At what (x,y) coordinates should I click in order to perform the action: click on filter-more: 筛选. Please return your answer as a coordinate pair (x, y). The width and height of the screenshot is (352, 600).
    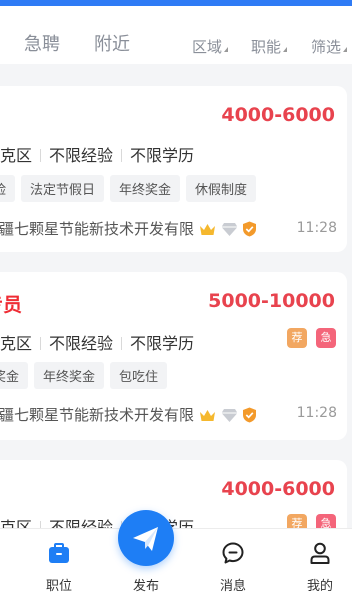
    Looking at the image, I should click on (329, 46).